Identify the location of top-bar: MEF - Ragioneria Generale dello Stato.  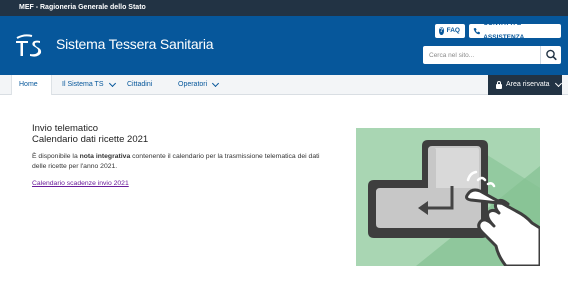
(284, 8).